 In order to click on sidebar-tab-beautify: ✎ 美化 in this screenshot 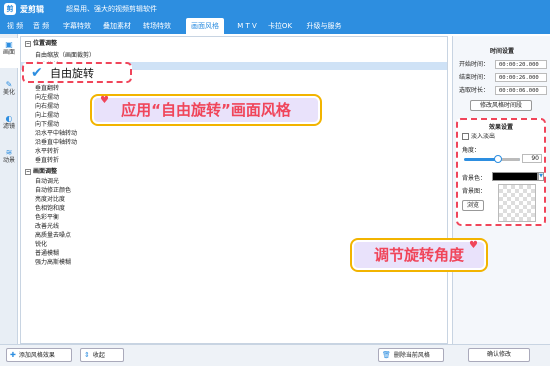, I will do `click(9, 93)`.